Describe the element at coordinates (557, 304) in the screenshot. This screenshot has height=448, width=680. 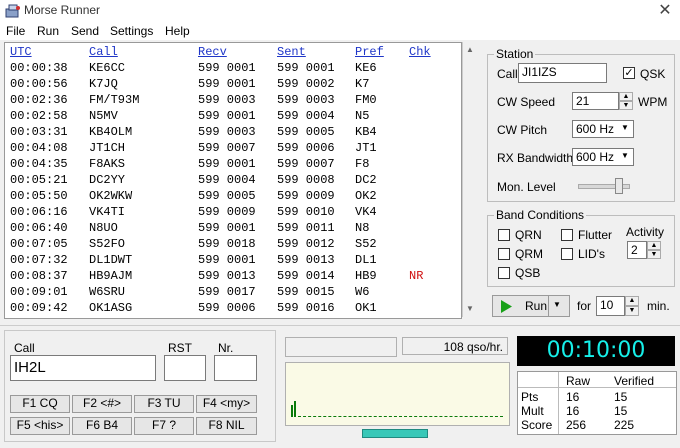
I see `run-dropdown-icon: ▼` at that location.